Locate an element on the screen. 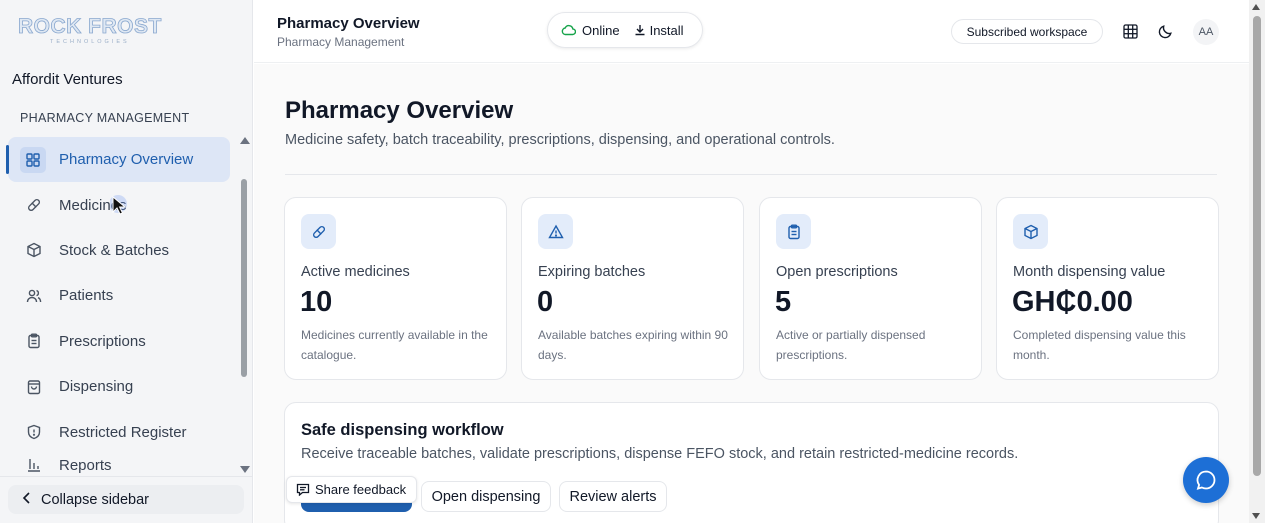 This screenshot has height=523, width=1265. nav-section-label: PHARMACY MANAGEMENT is located at coordinates (105, 118).